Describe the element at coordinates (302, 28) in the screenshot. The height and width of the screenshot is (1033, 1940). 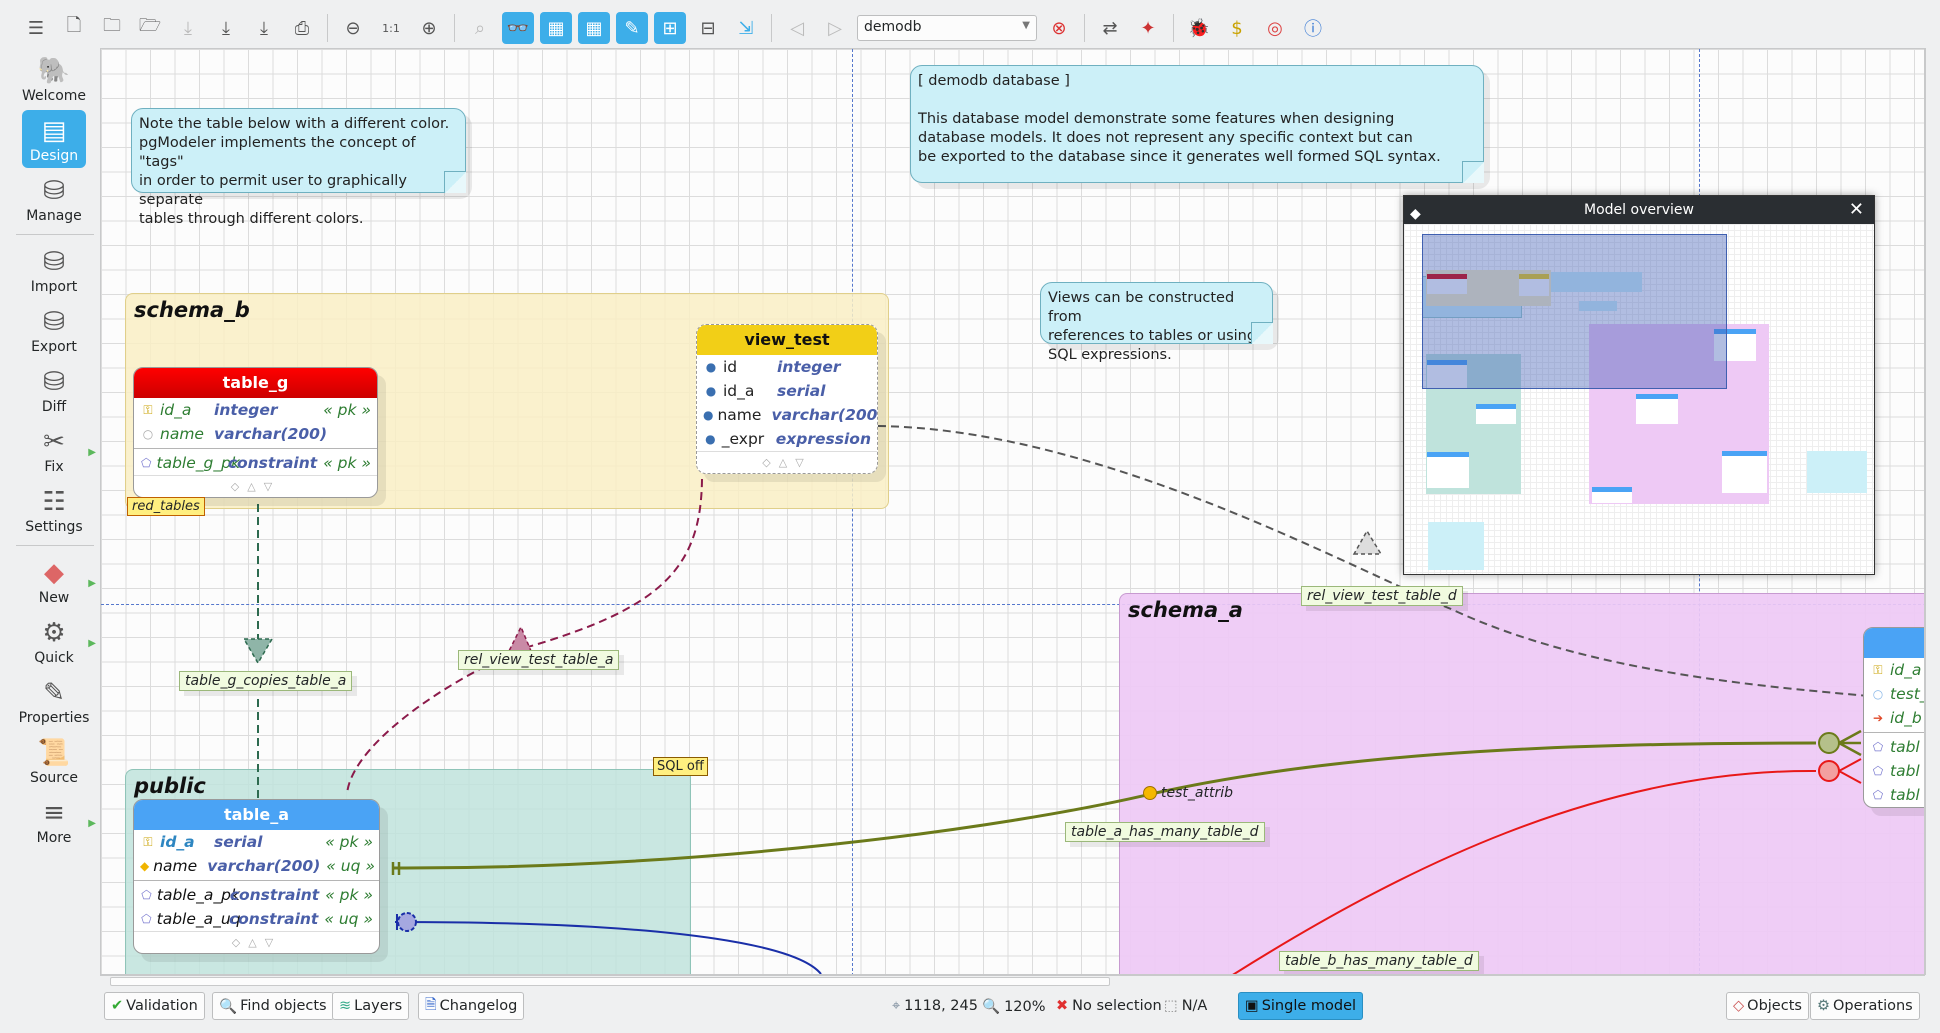
I see `print-icon: ⎙` at that location.